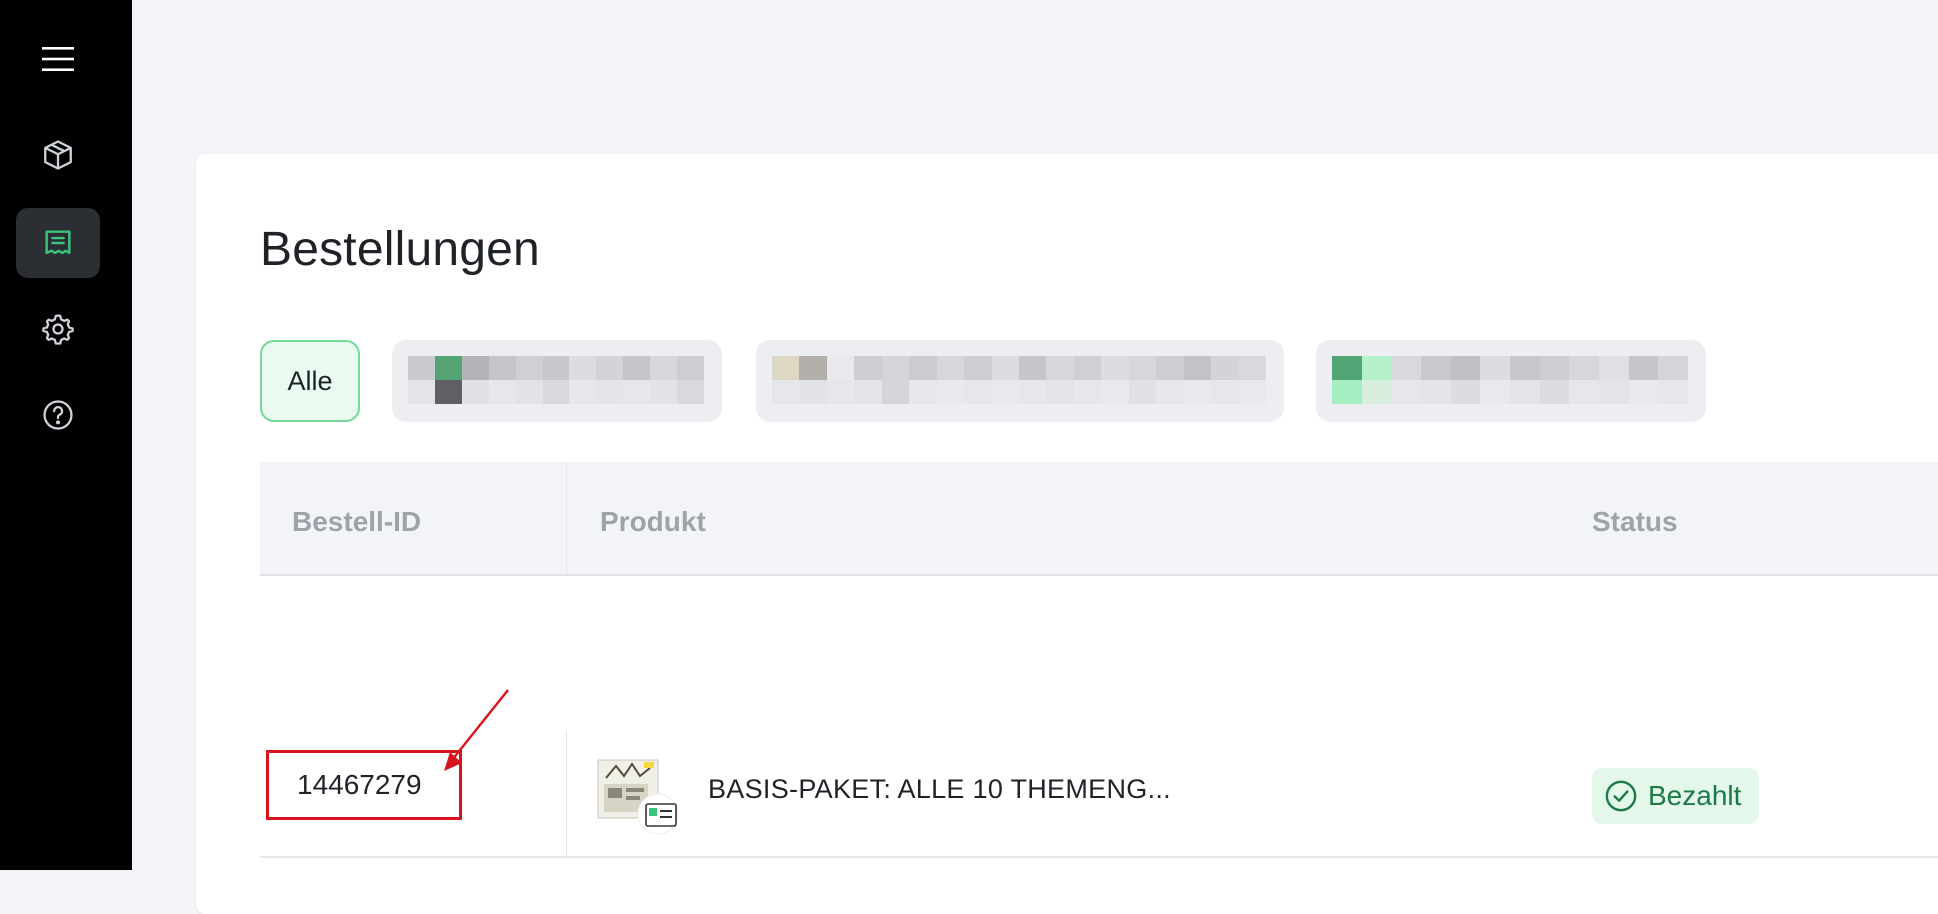 The height and width of the screenshot is (914, 1938). What do you see at coordinates (653, 522) in the screenshot?
I see `column-header-product: Produkt` at bounding box center [653, 522].